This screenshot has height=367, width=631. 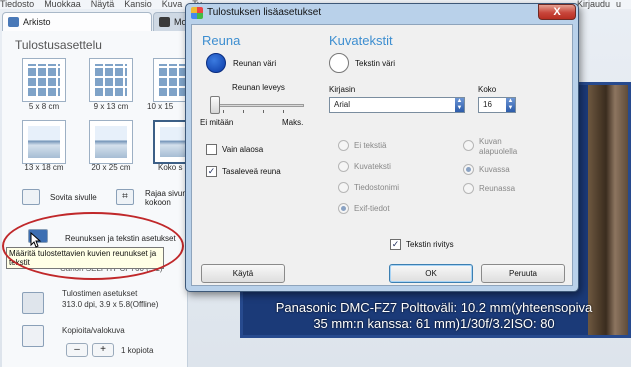 What do you see at coordinates (137, 350) in the screenshot?
I see `copies-value: 1 kopiota` at bounding box center [137, 350].